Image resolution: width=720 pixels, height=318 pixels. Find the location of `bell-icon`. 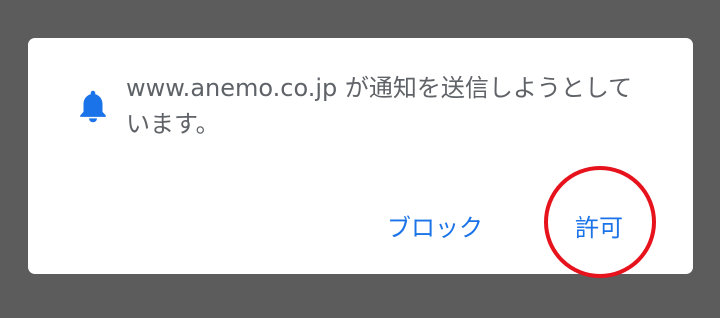

bell-icon is located at coordinates (93, 106).